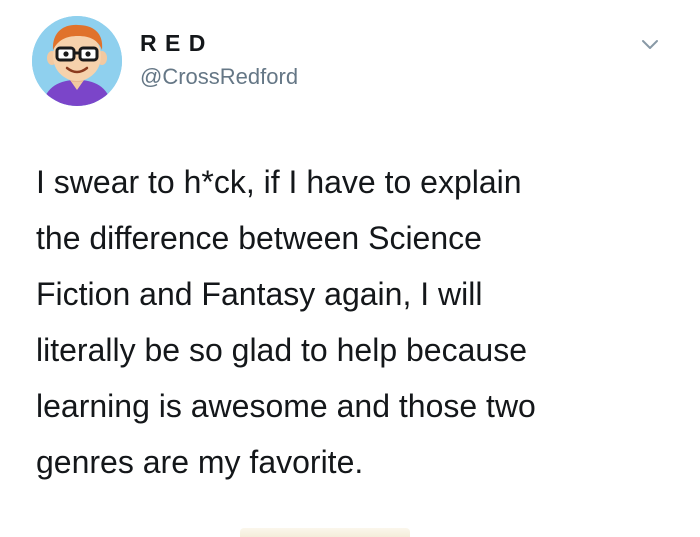  Describe the element at coordinates (325, 532) in the screenshot. I see `media-preview` at that location.